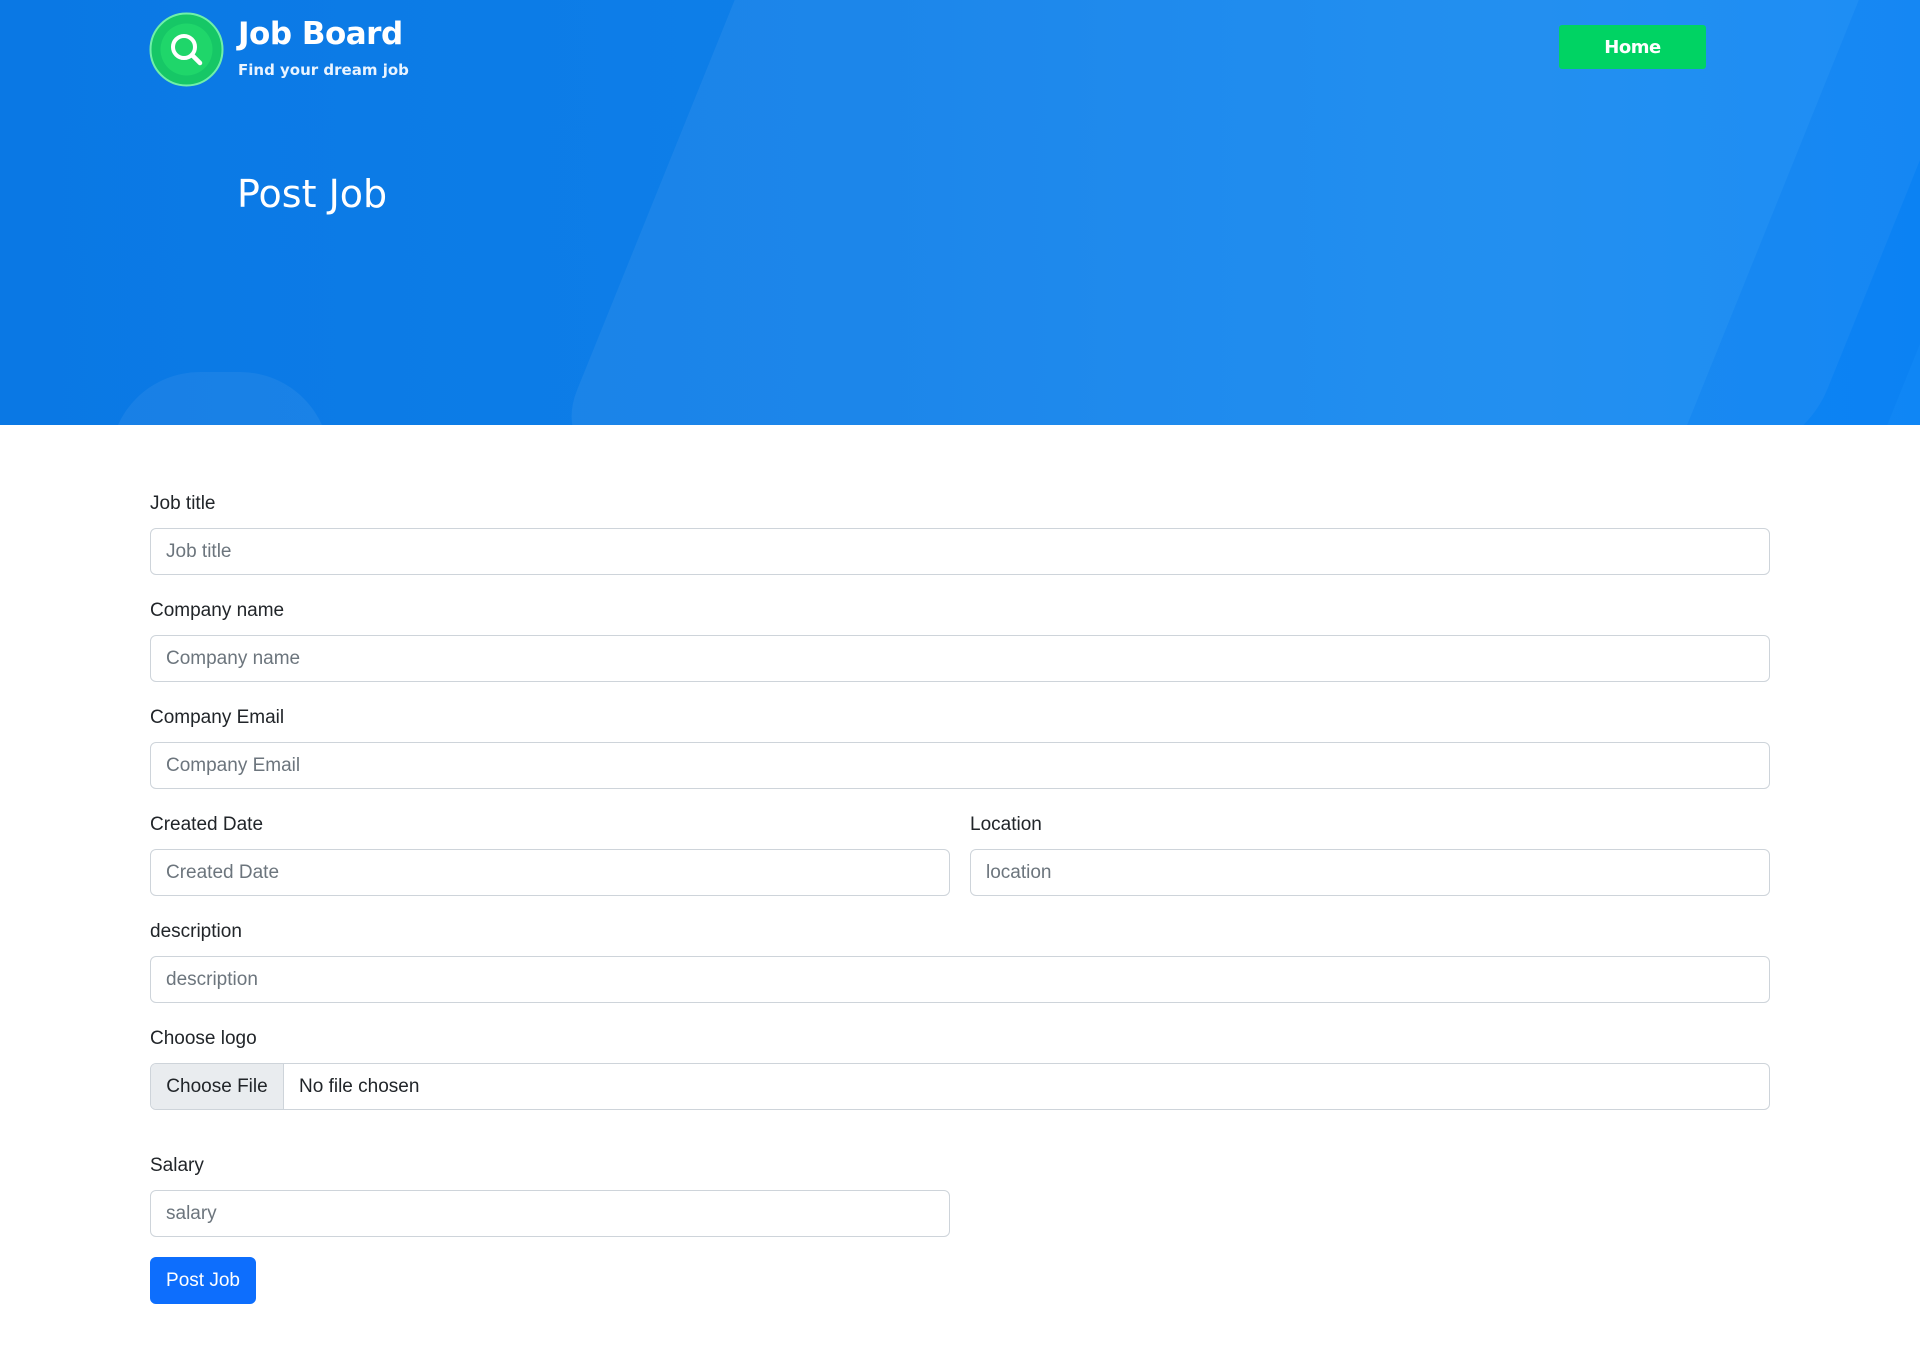  What do you see at coordinates (220, 398) in the screenshot?
I see `hero-decor-shape` at bounding box center [220, 398].